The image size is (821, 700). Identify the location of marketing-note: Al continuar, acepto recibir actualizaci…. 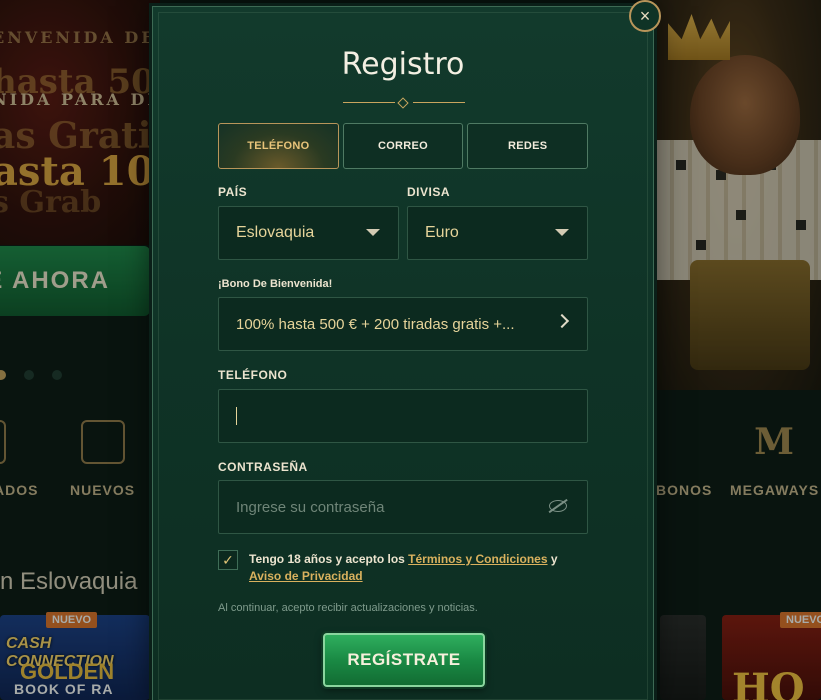
(348, 608).